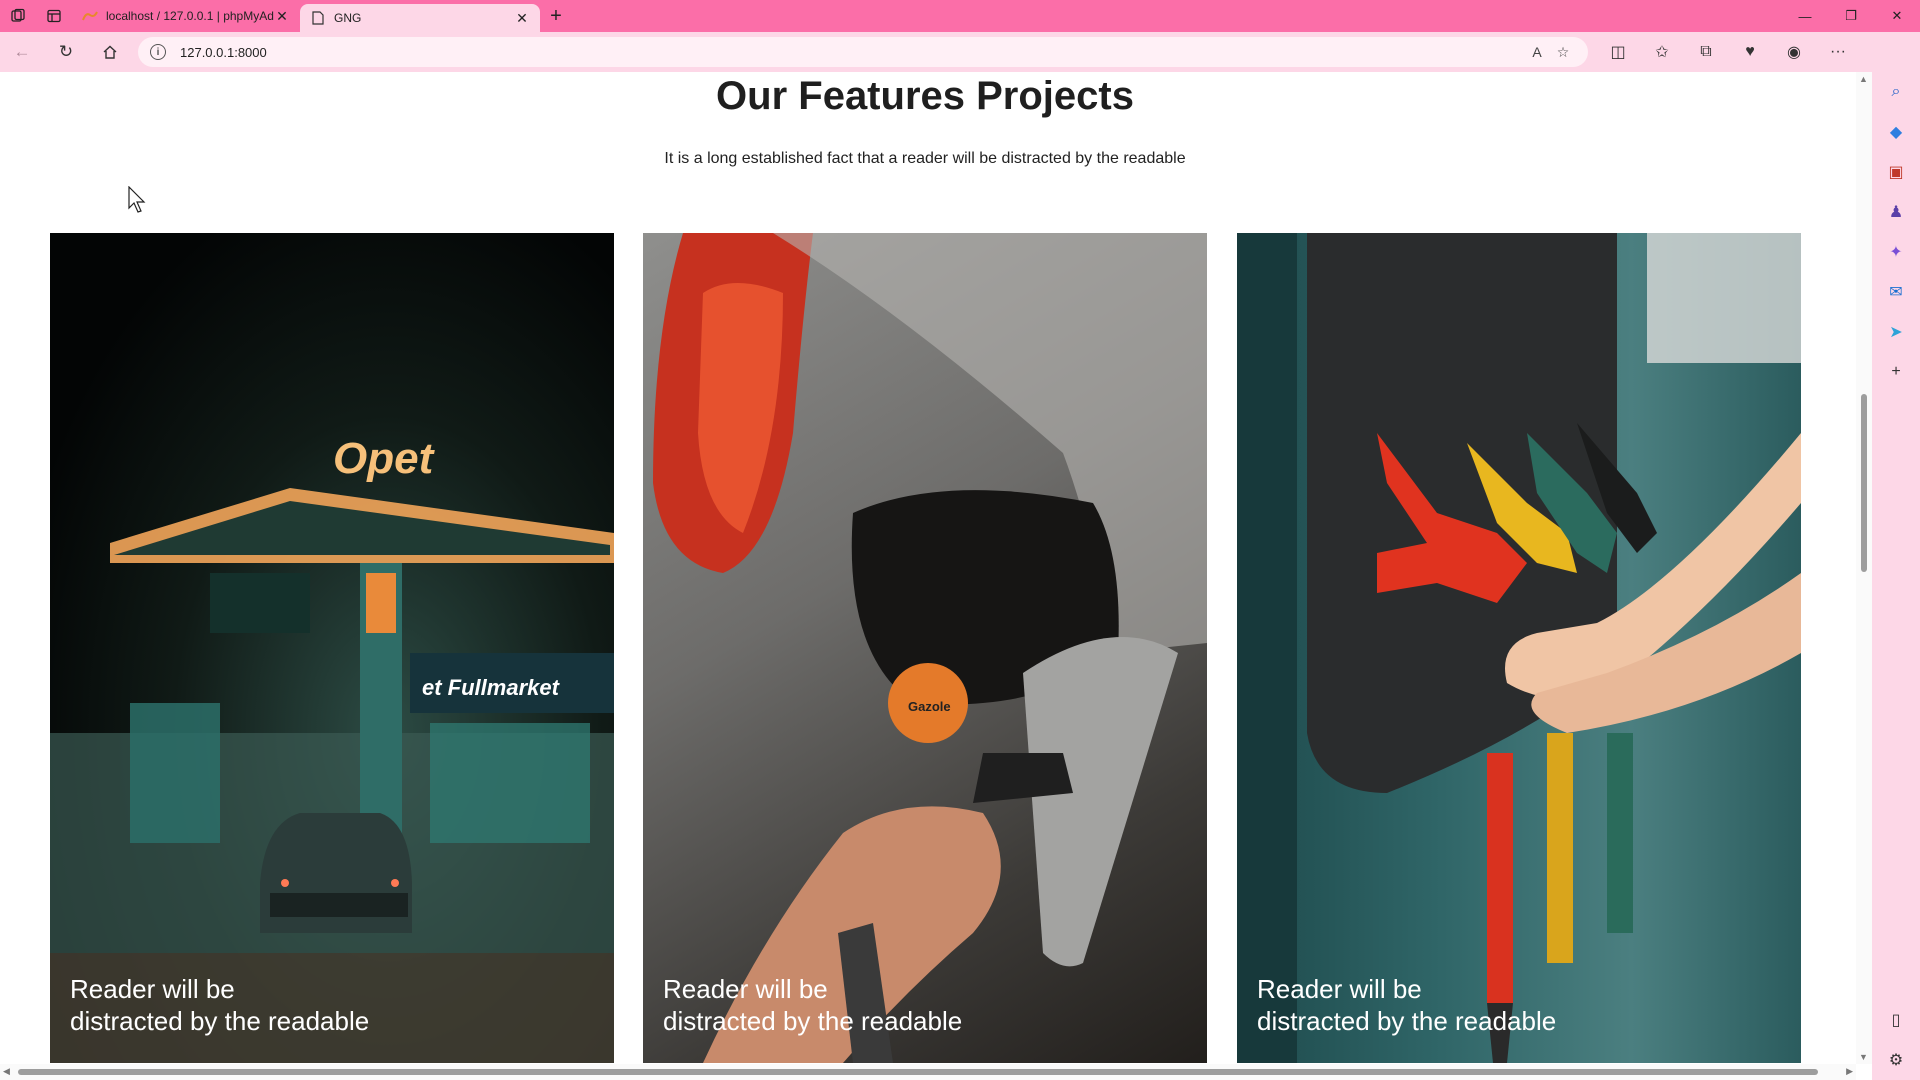 Image resolution: width=1920 pixels, height=1080 pixels. What do you see at coordinates (66, 52) in the screenshot?
I see `refresh-button: ↻` at bounding box center [66, 52].